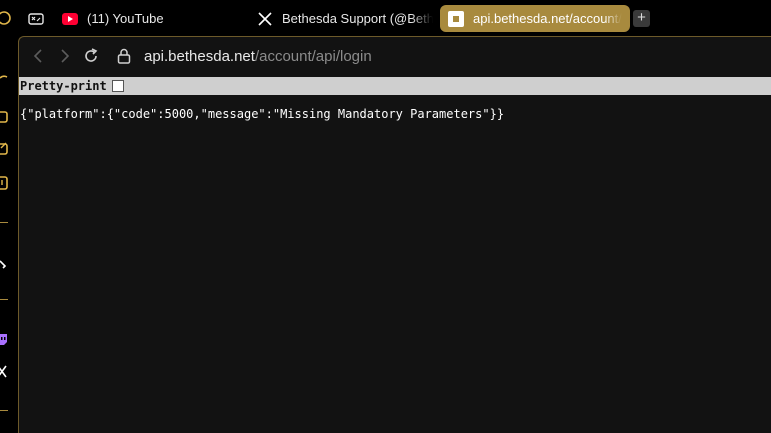 The width and height of the screenshot is (771, 433). I want to click on chevron-left-icon, so click(37, 56).